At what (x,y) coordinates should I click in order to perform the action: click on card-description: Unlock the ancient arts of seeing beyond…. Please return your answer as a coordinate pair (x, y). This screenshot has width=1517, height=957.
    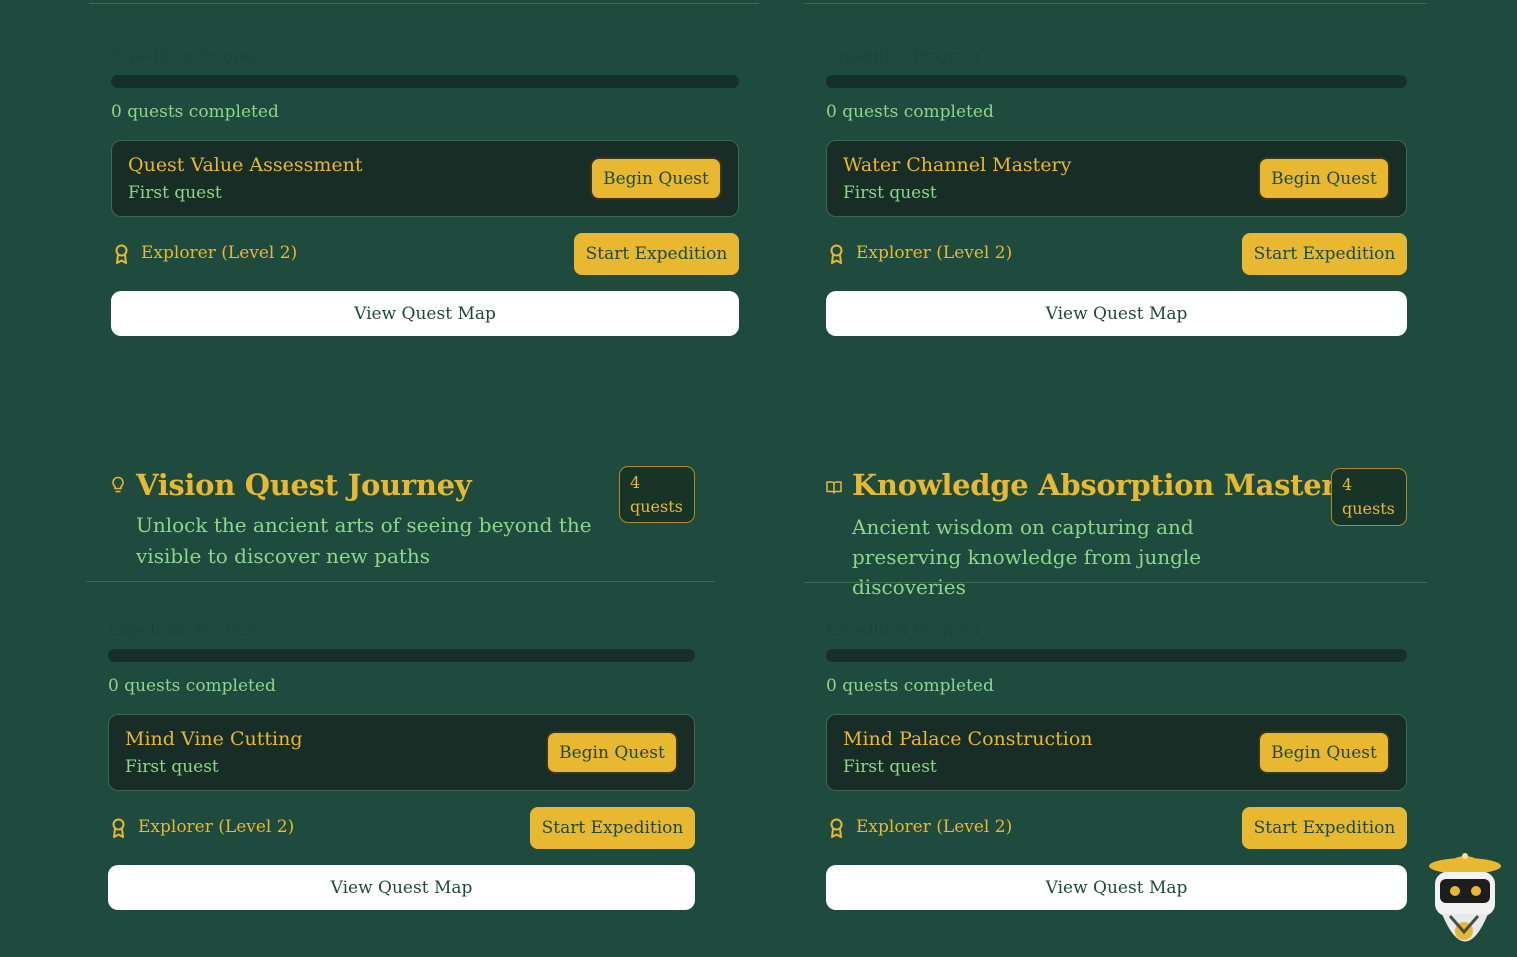
    Looking at the image, I should click on (364, 540).